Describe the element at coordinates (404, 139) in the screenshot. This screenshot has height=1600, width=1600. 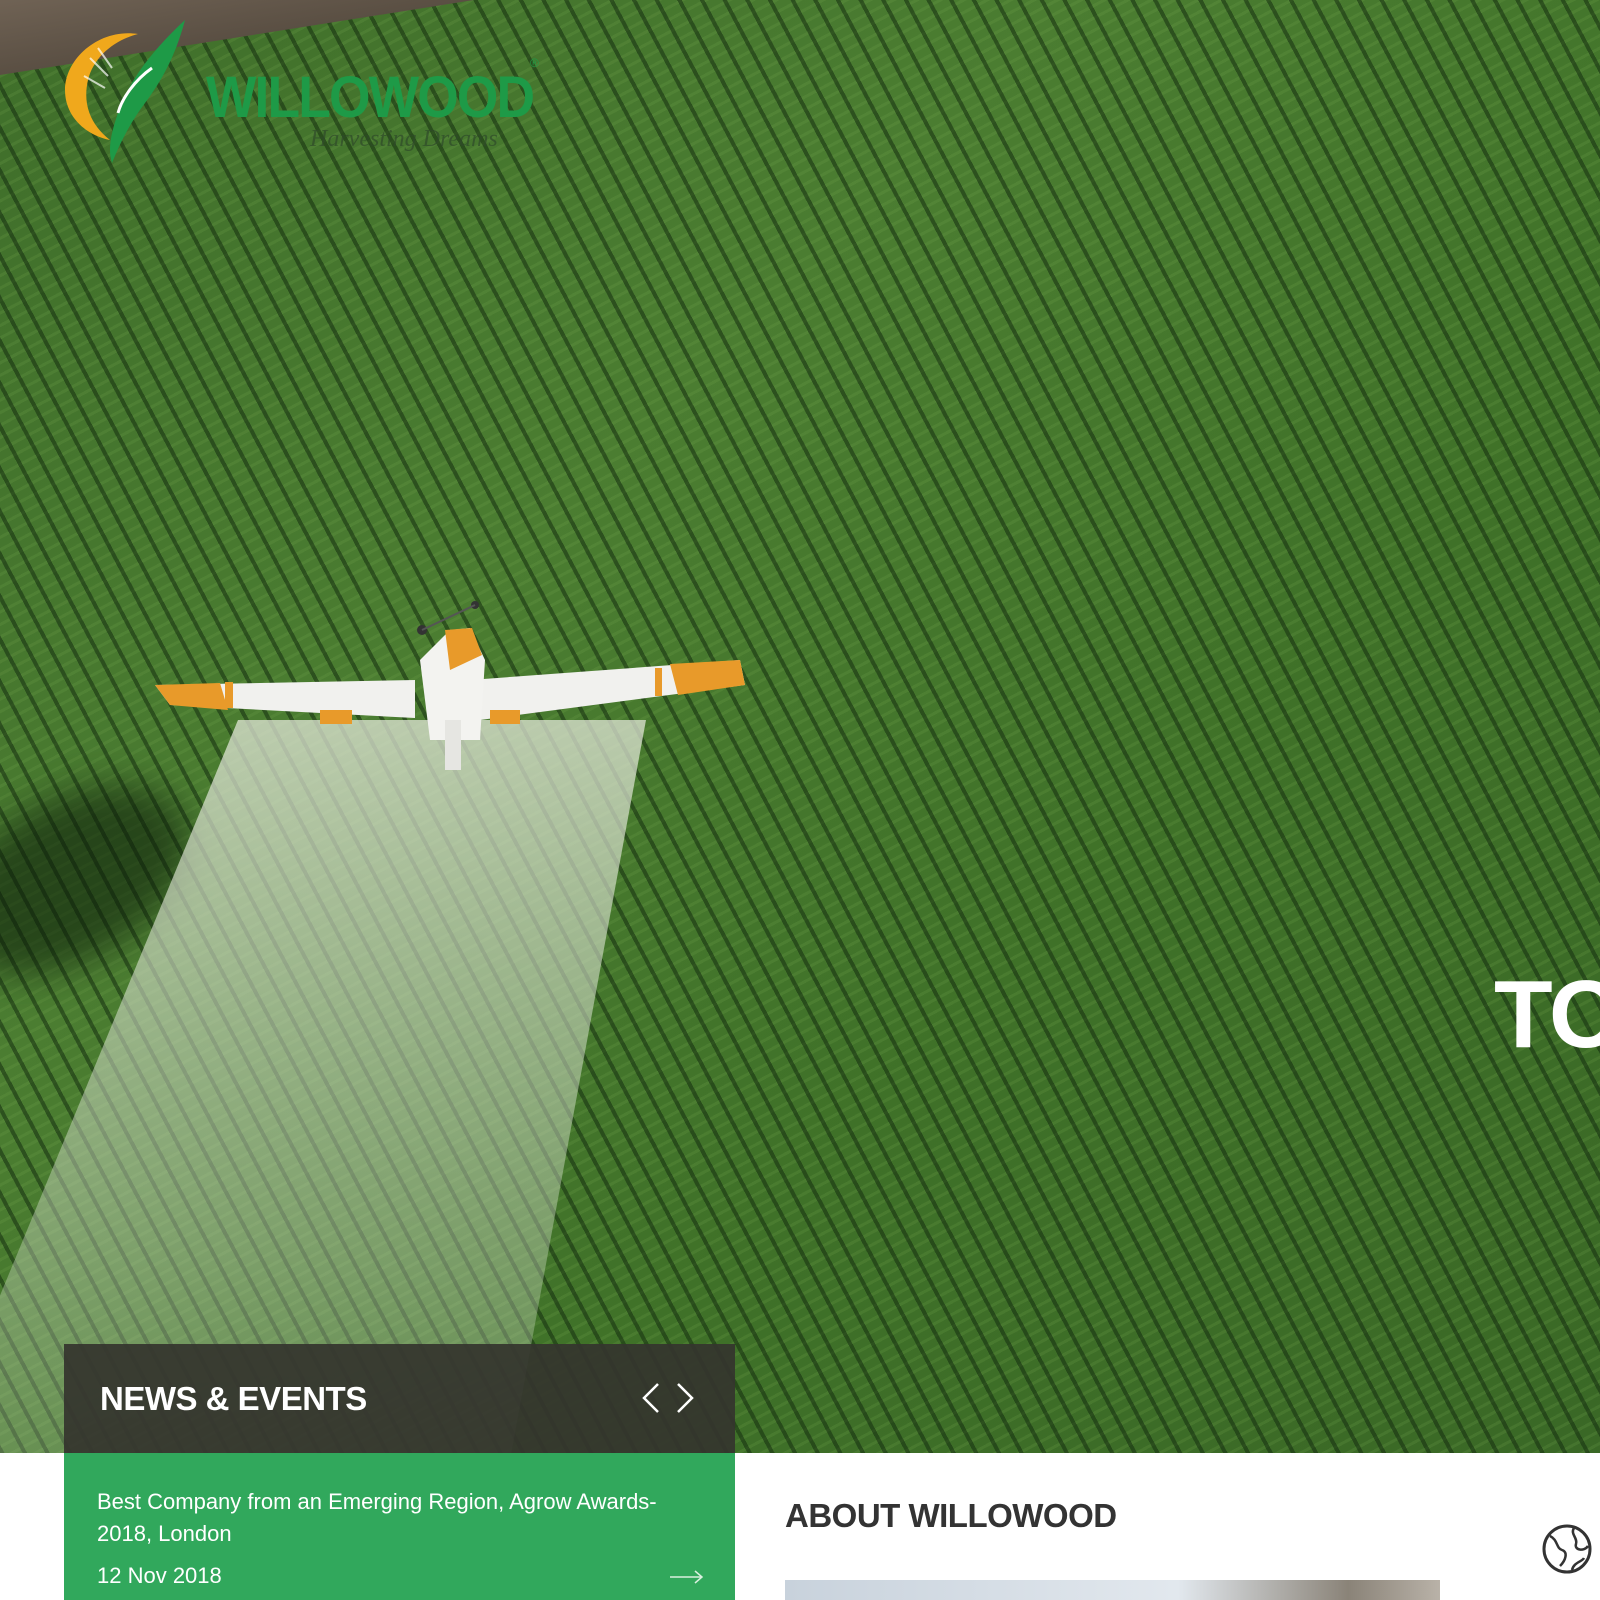
I see `brand-tagline: Harvesting Dreams` at that location.